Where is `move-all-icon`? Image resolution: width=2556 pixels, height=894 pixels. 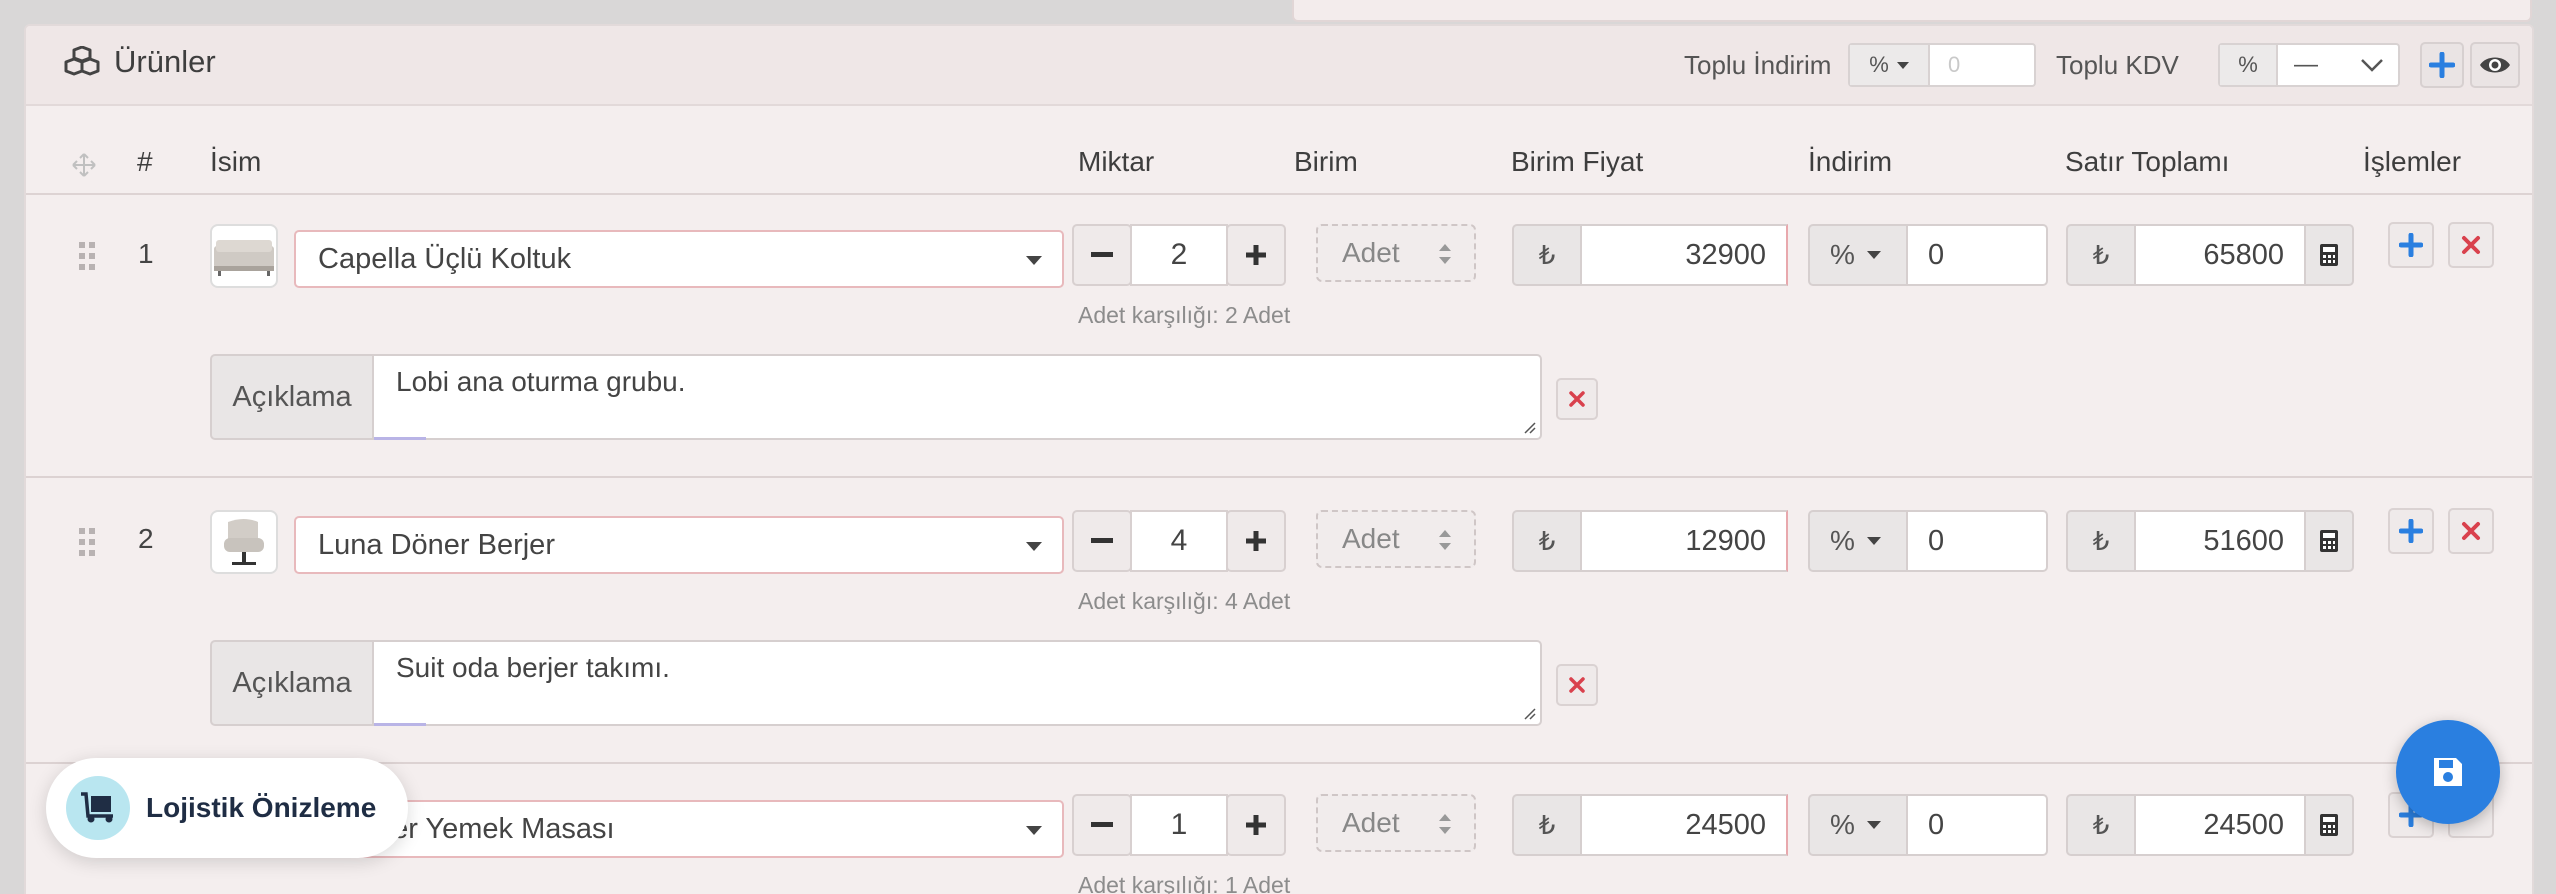 move-all-icon is located at coordinates (84, 165).